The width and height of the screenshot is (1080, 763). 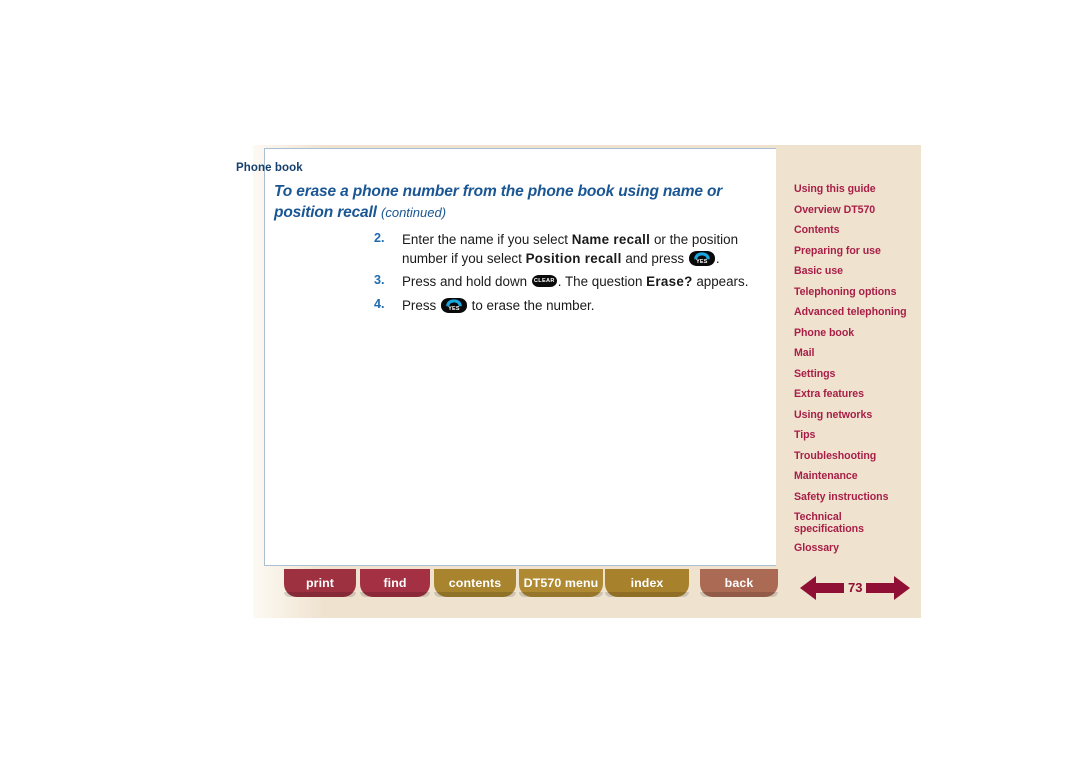 What do you see at coordinates (849, 523) in the screenshot?
I see `sidebar-item-technical-specifications: Technical specifications` at bounding box center [849, 523].